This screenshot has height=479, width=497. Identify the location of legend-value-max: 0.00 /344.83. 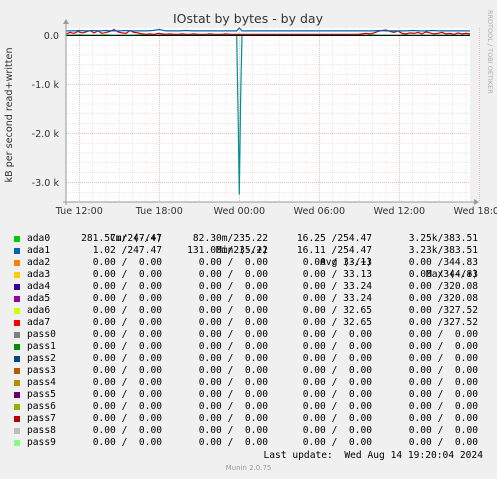
(443, 274).